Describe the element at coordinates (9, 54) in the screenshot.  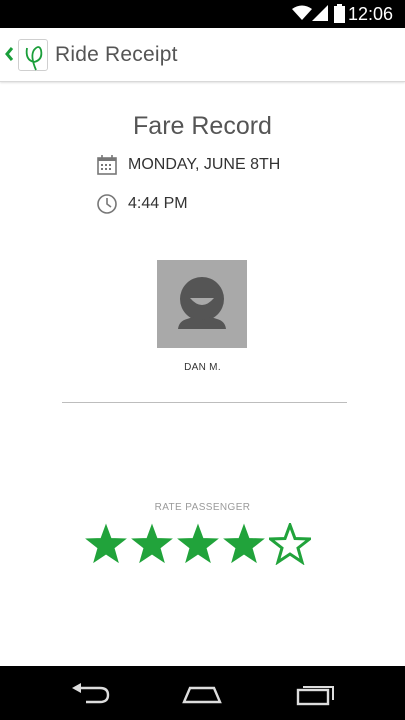
I see `chevron-left-icon` at that location.